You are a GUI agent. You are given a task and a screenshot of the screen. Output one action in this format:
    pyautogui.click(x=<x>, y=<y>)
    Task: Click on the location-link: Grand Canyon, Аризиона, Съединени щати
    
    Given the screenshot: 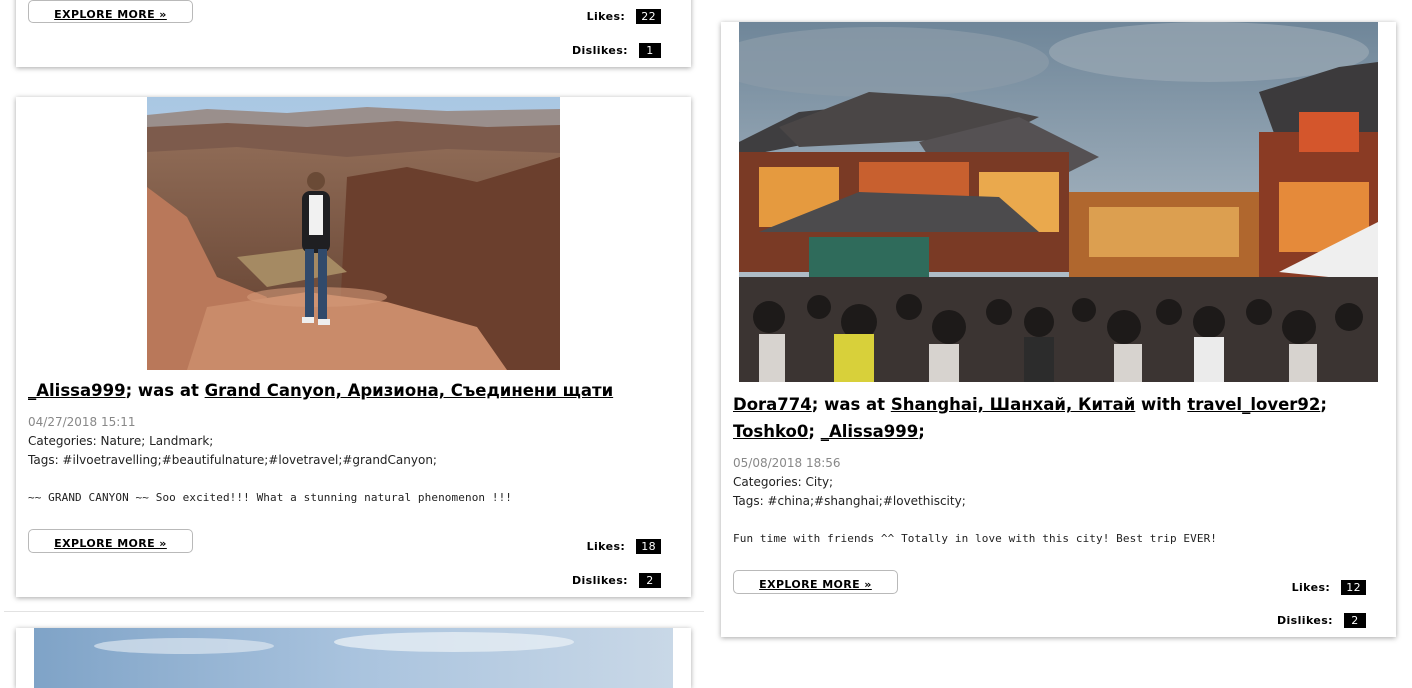 What is the action you would take?
    pyautogui.click(x=409, y=390)
    